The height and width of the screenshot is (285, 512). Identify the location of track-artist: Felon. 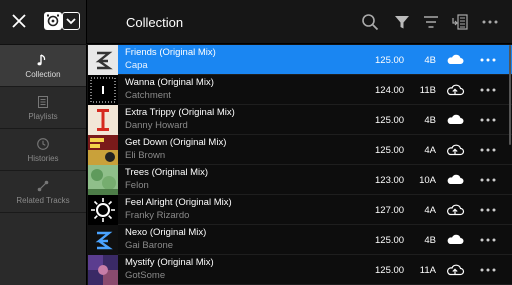
(137, 185).